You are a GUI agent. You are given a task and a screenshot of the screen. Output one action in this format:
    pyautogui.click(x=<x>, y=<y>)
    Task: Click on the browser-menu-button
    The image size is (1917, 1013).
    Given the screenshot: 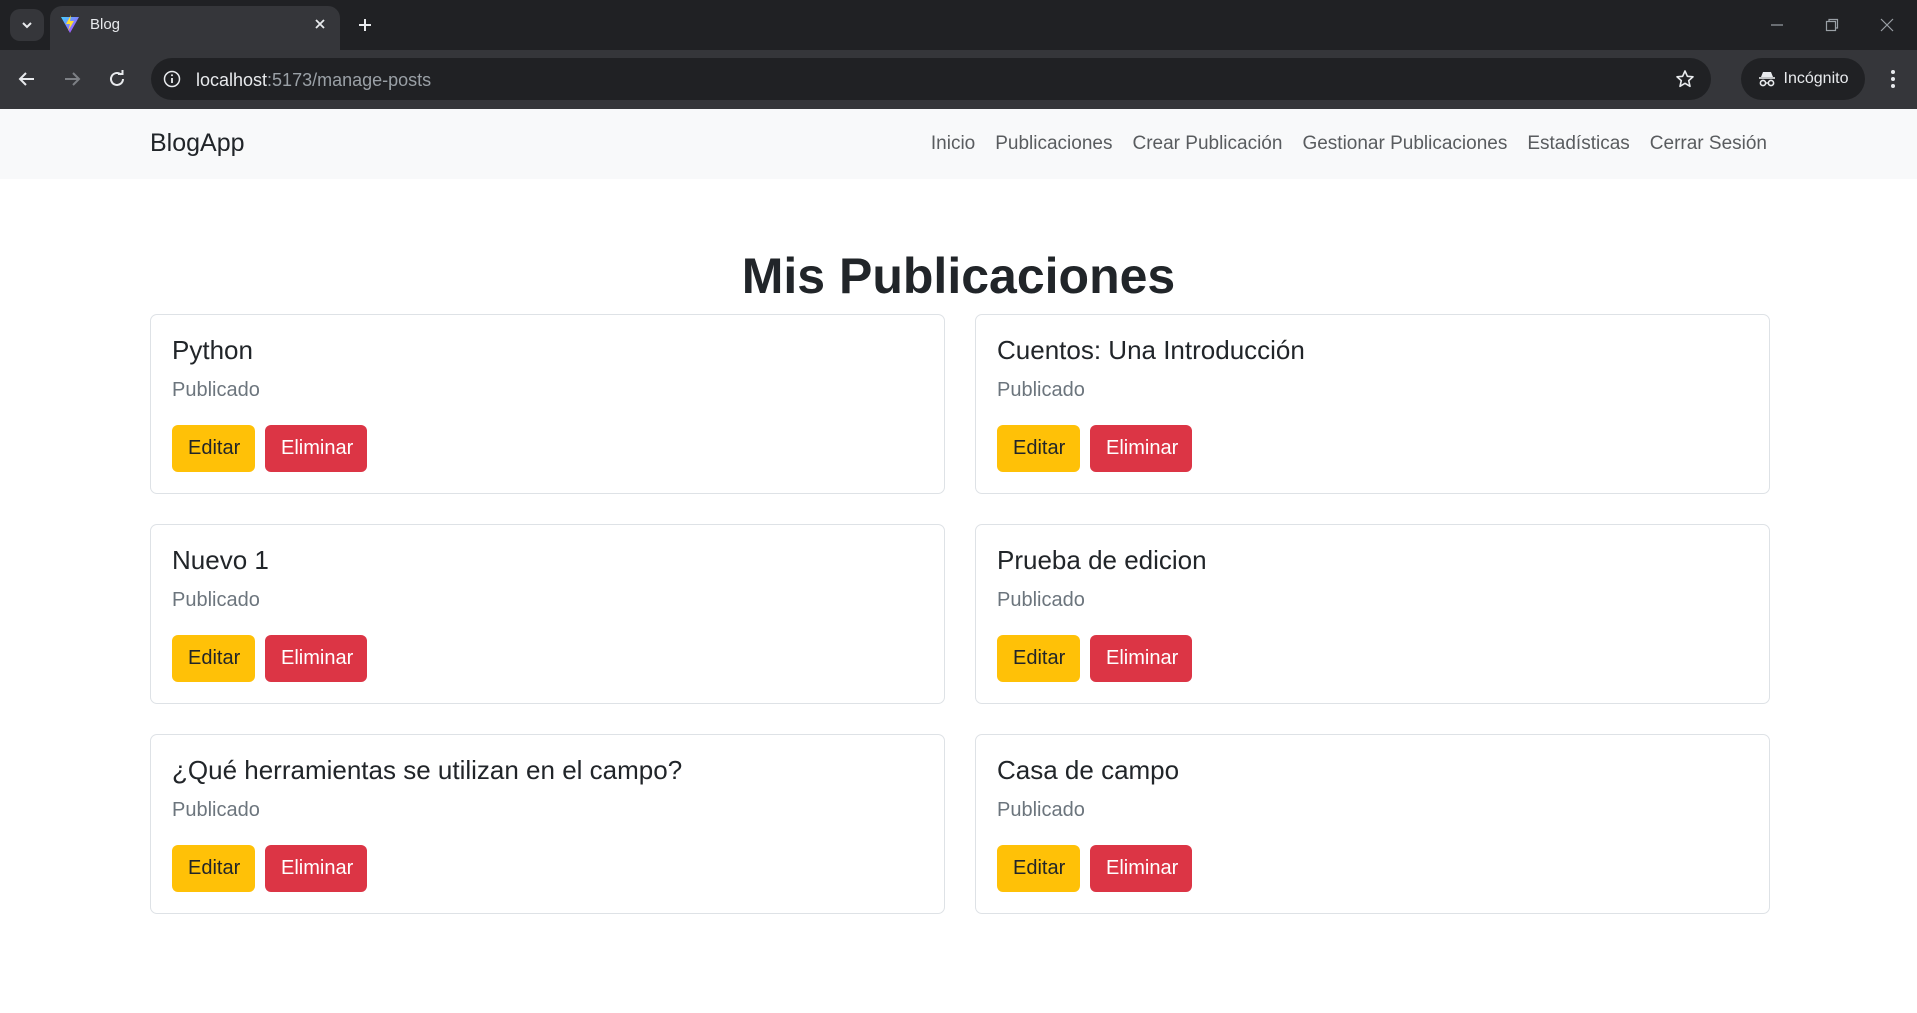 What is the action you would take?
    pyautogui.click(x=1893, y=79)
    